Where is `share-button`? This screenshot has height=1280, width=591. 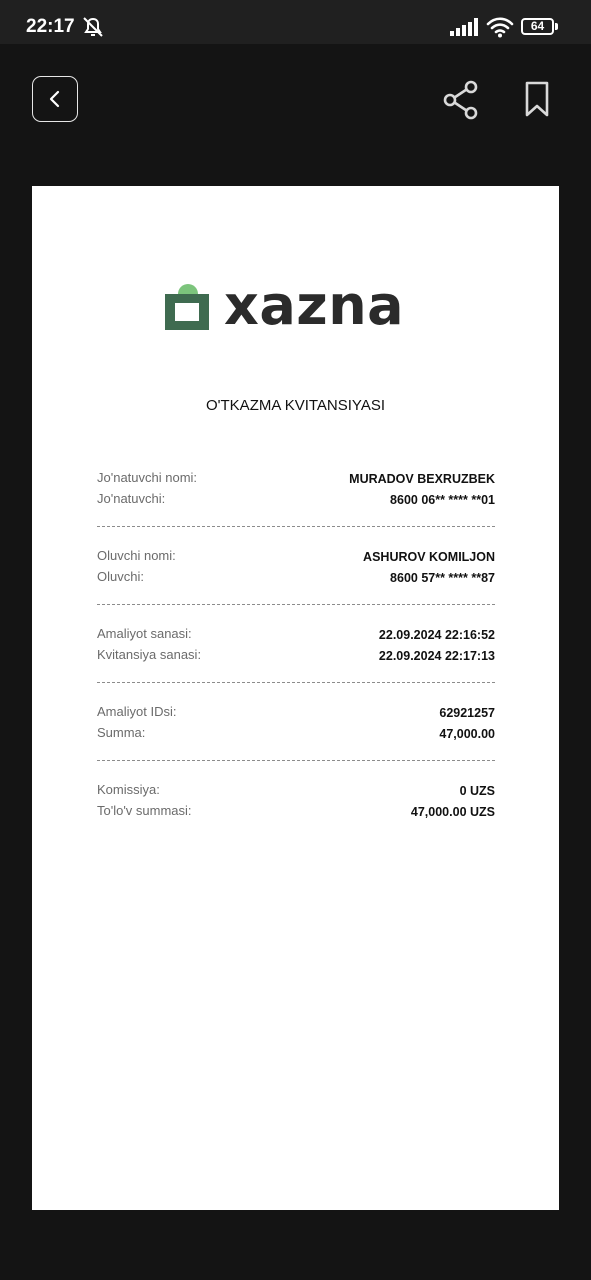 share-button is located at coordinates (461, 100).